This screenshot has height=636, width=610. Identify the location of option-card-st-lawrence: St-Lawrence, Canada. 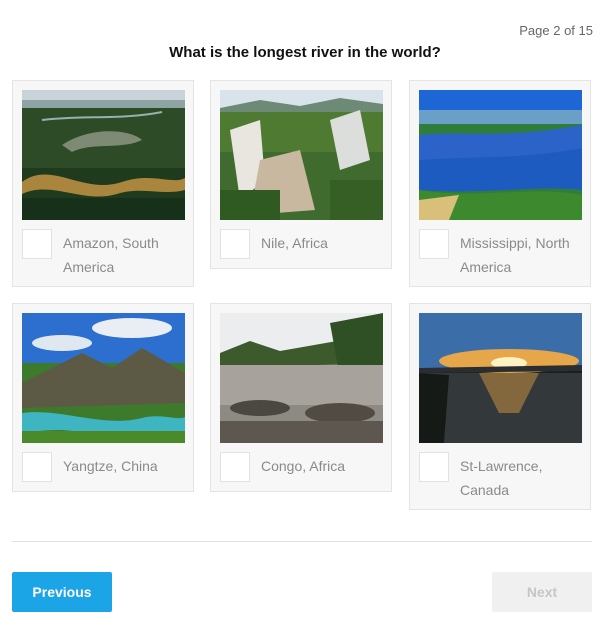
(500, 406).